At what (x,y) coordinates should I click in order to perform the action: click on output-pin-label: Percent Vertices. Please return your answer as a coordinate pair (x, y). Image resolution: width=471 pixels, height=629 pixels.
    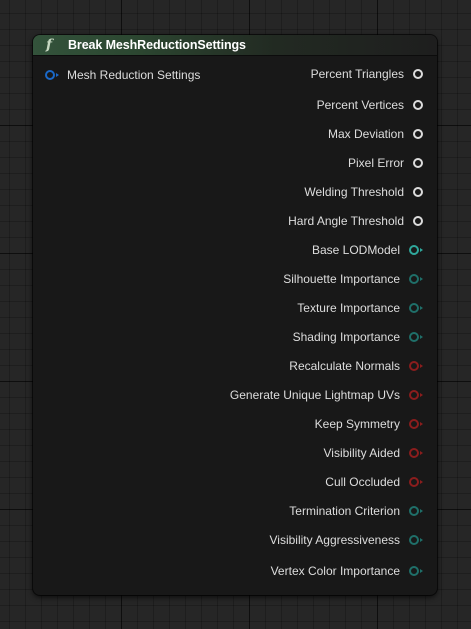
    Looking at the image, I should click on (360, 105).